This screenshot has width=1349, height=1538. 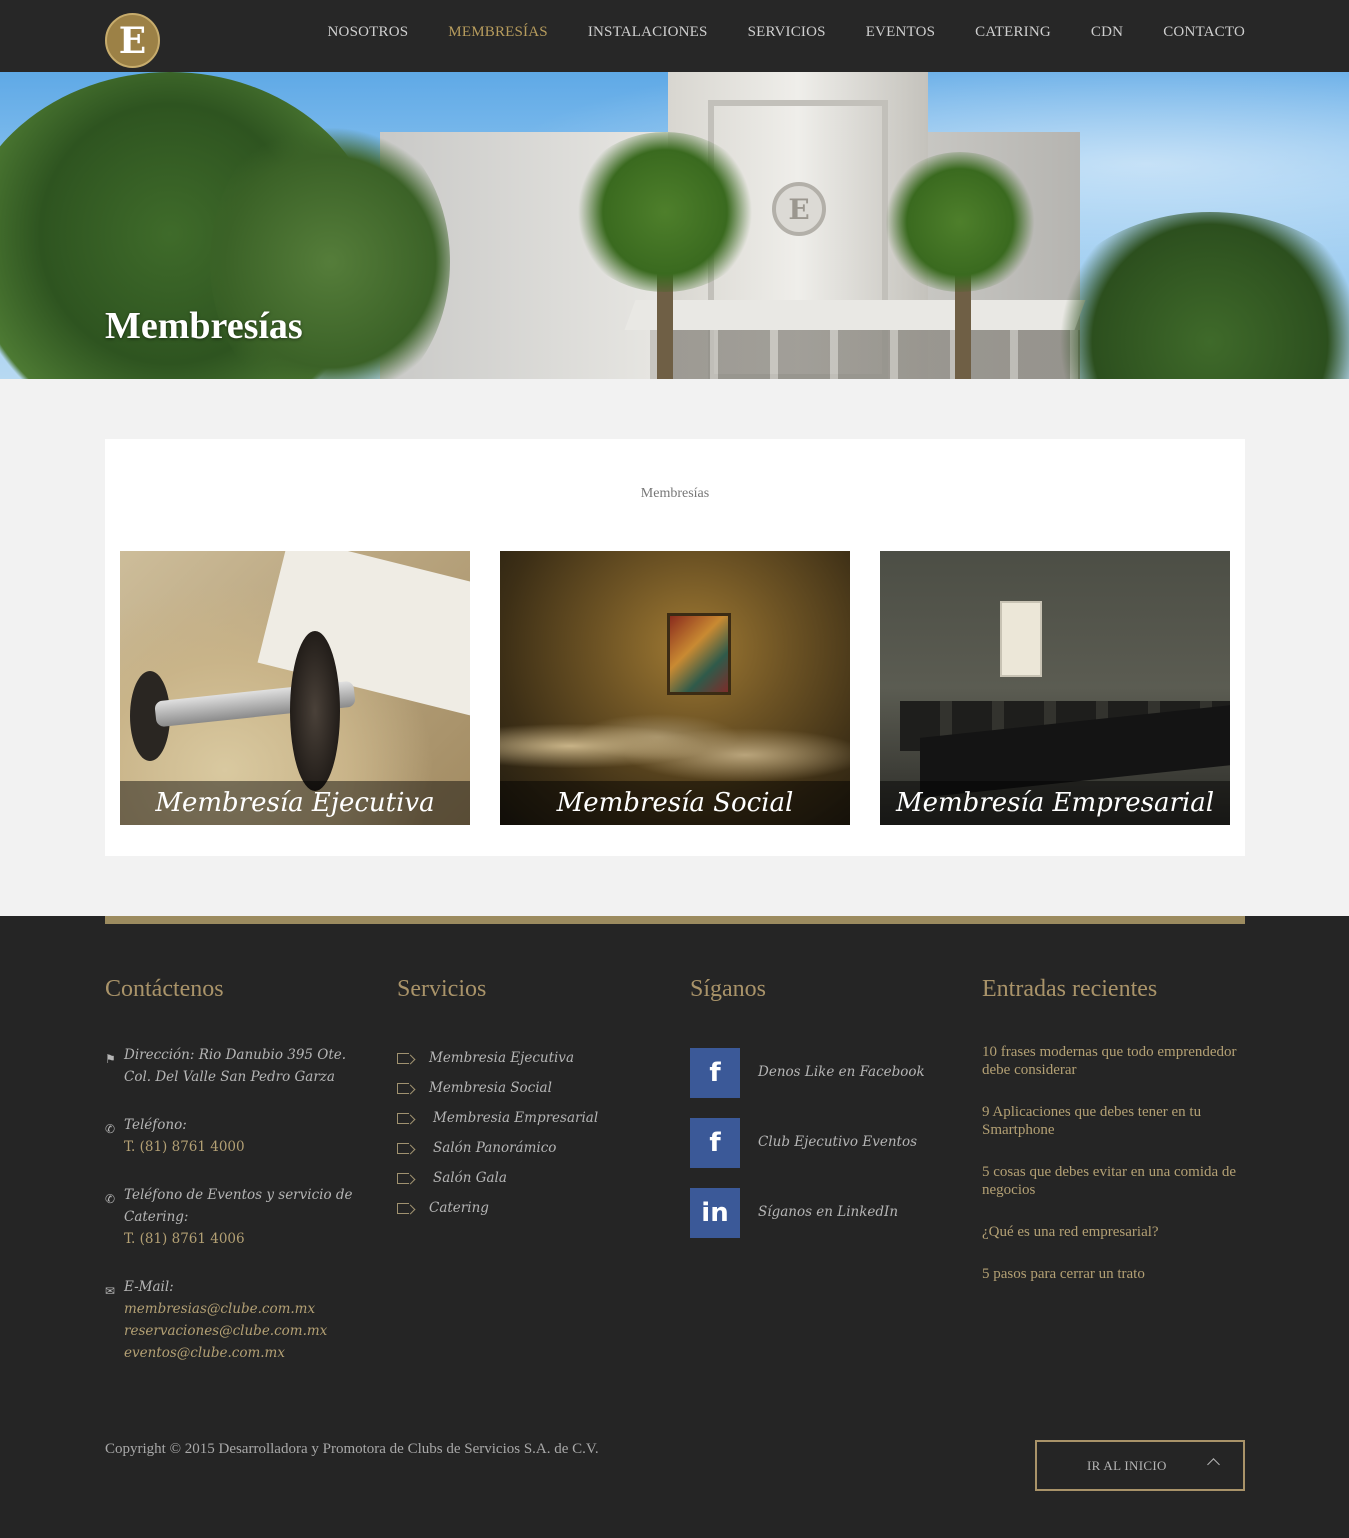 I want to click on follow-title: Síganos, so click(x=728, y=989).